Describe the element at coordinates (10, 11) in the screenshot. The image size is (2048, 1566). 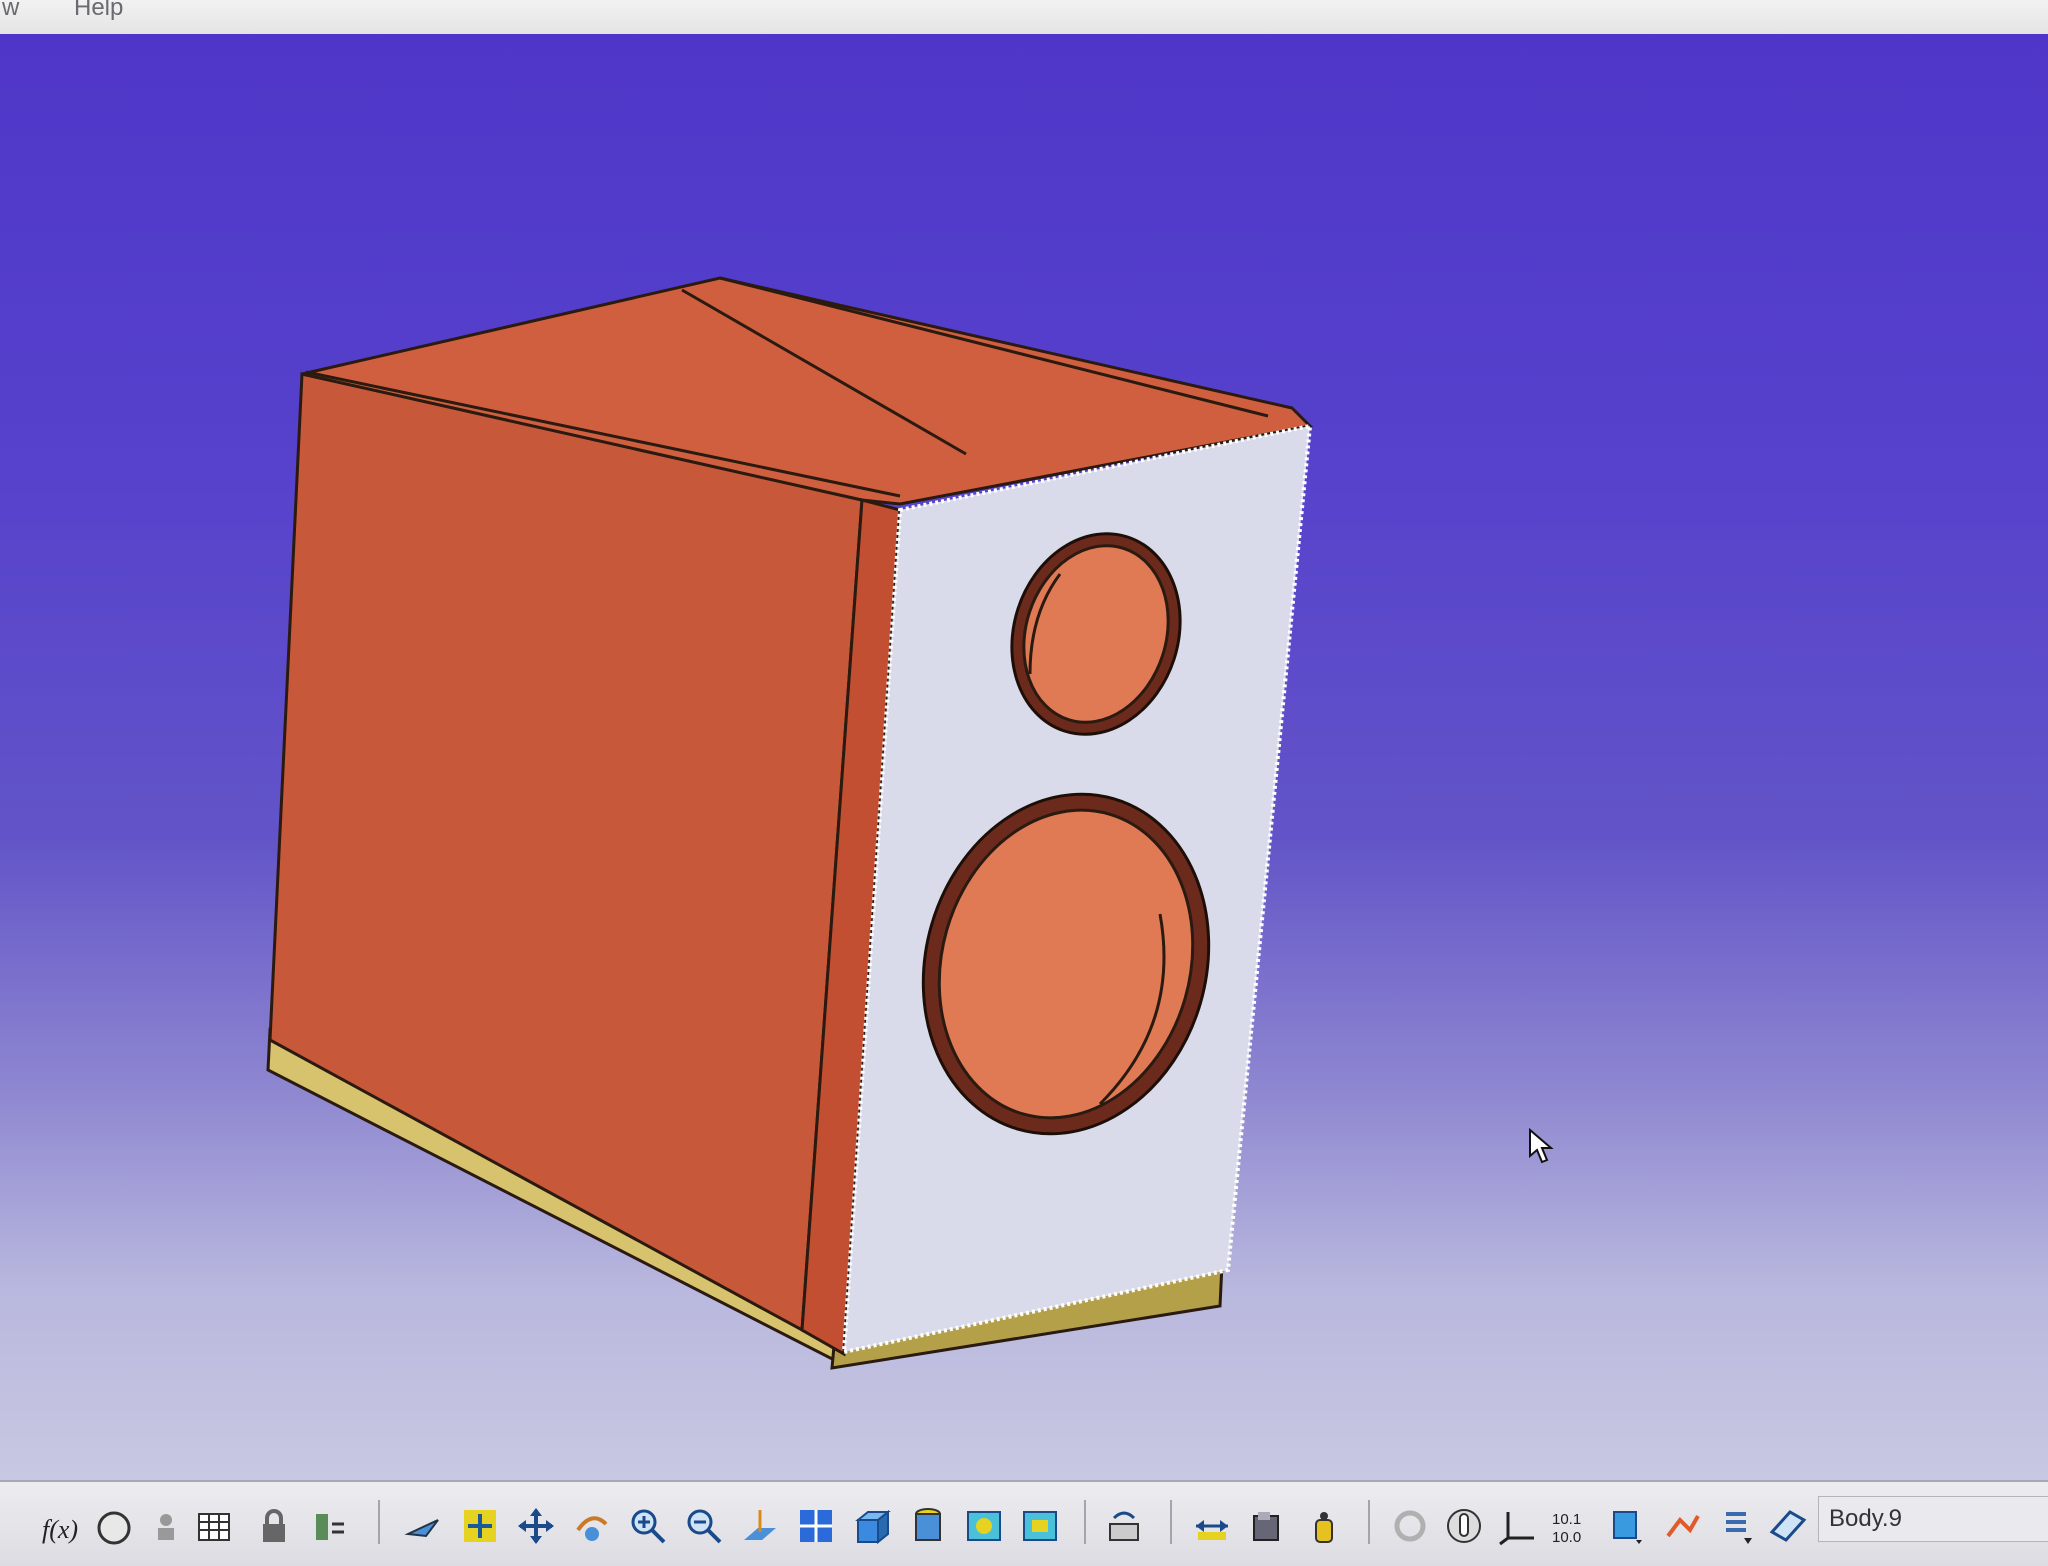
I see `menu-item-view: w` at that location.